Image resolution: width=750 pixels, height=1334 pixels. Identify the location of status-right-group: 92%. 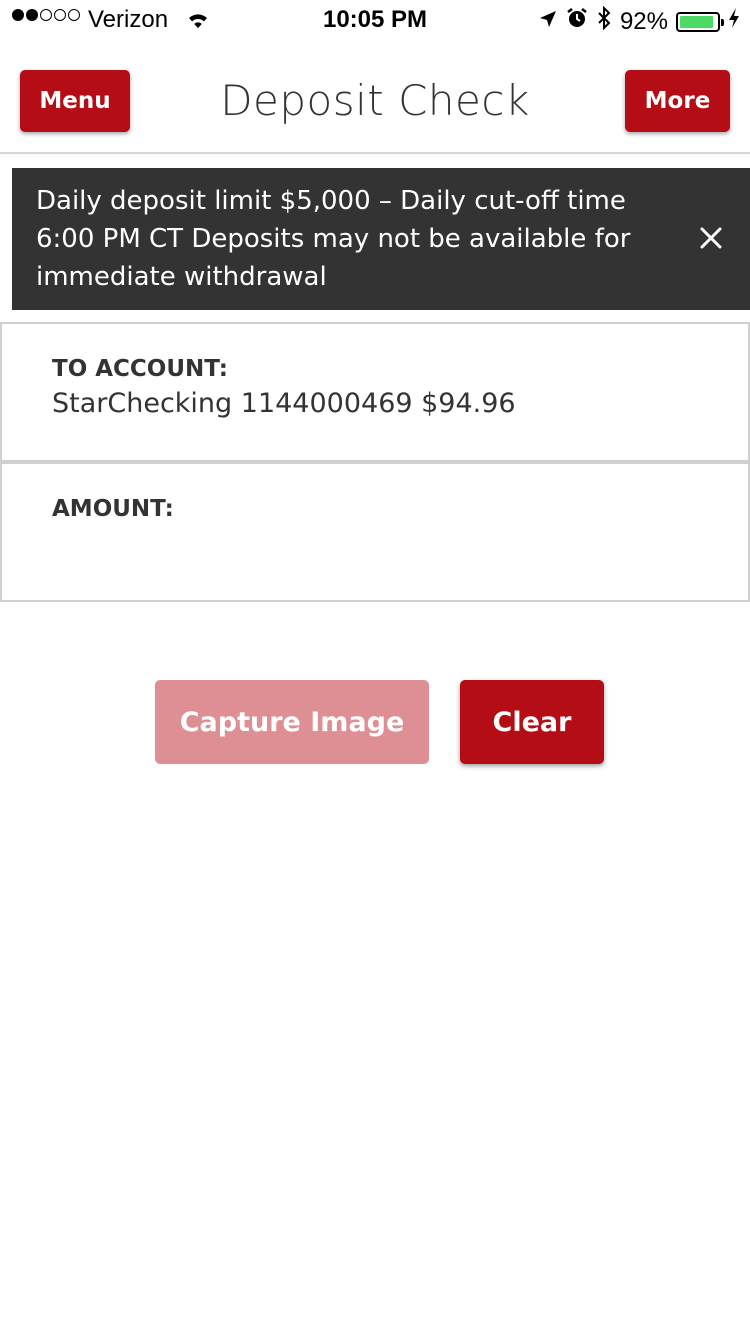
(639, 21).